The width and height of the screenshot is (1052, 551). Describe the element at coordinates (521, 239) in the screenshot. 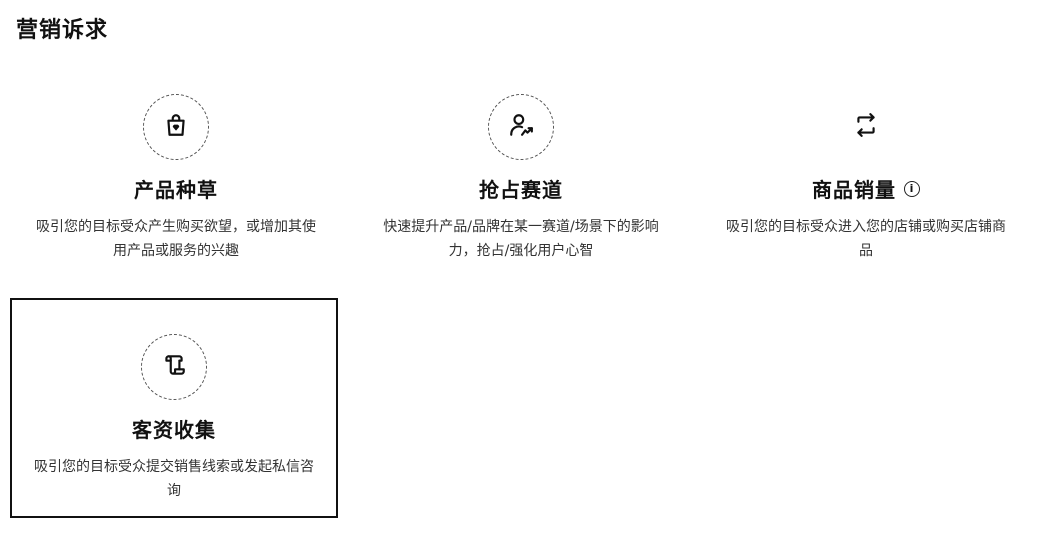

I see `card-description: 快速提升产品/品牌在某一赛道/场景下的影响力，抢占/强化用户心智` at that location.